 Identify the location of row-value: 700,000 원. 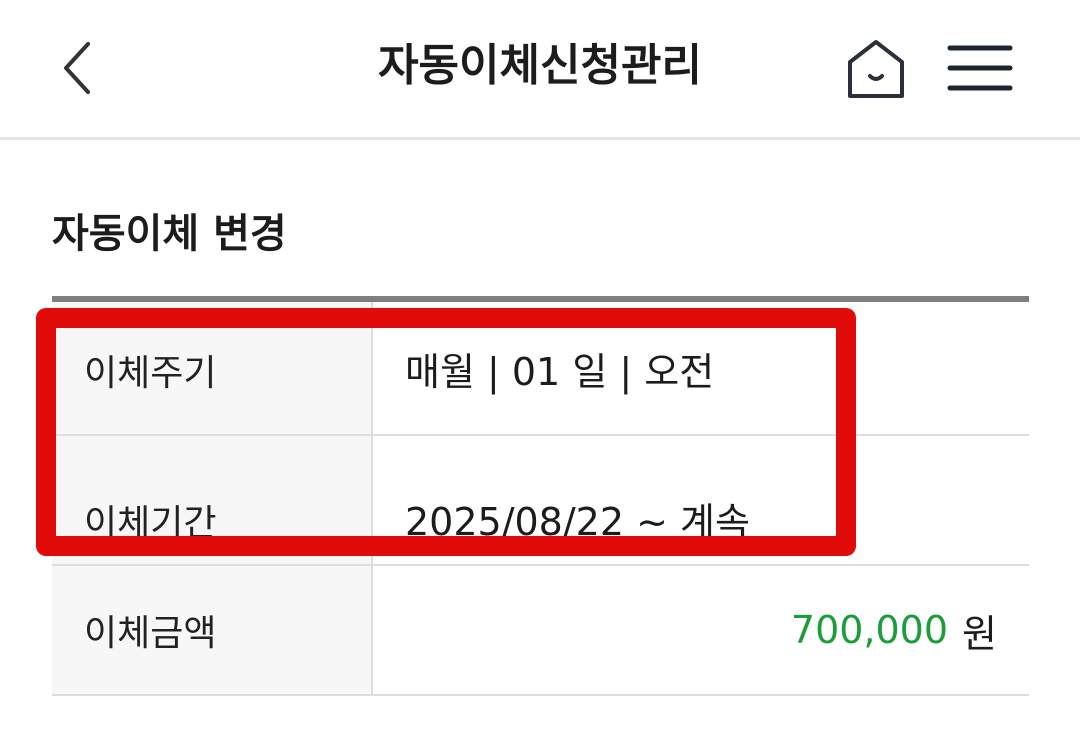
(701, 630).